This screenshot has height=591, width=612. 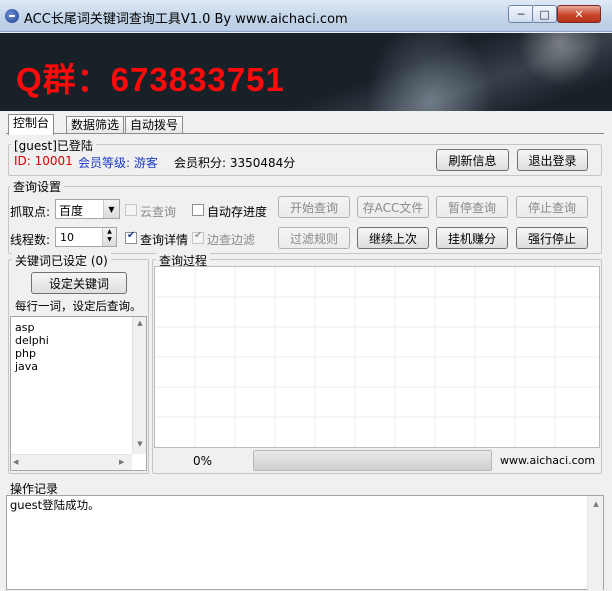 What do you see at coordinates (314, 207) in the screenshot?
I see `start-query-button: 开始查询` at bounding box center [314, 207].